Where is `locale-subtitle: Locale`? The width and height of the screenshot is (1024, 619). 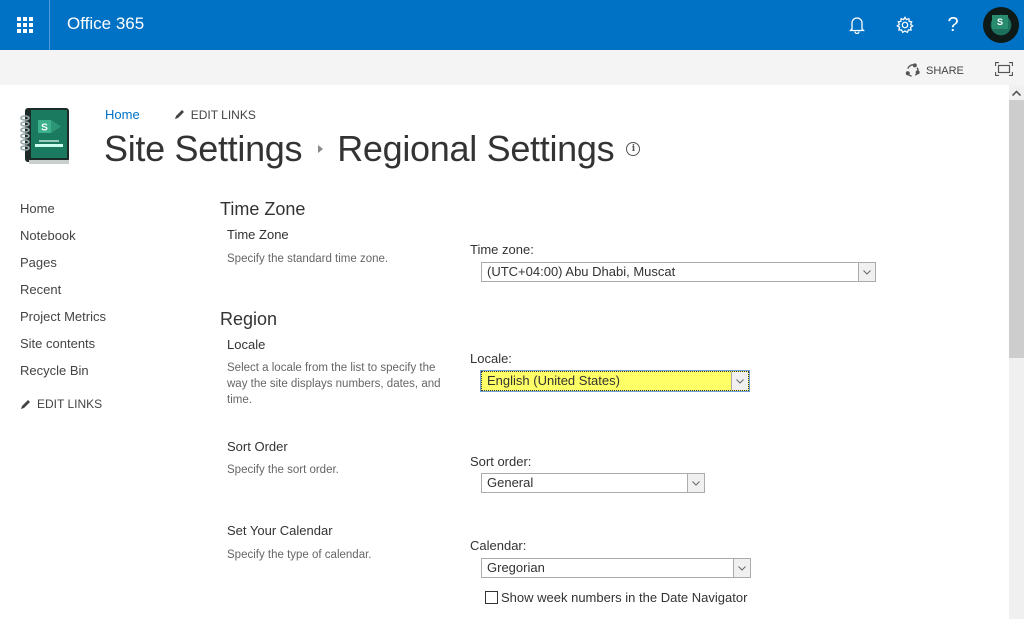
locale-subtitle: Locale is located at coordinates (246, 344).